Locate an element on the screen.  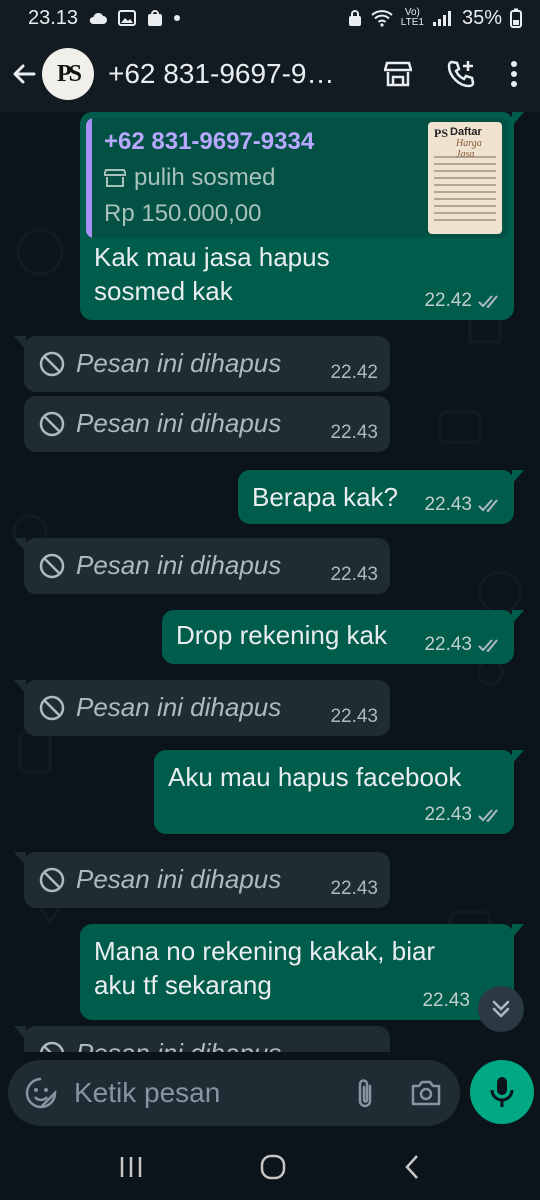
battery-percent: 35% is located at coordinates (481, 17).